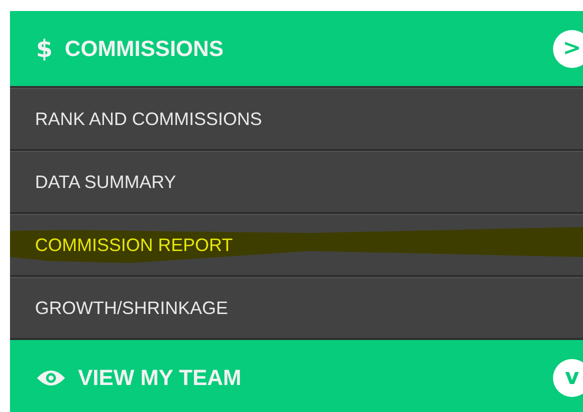  I want to click on eye-icon, so click(51, 377).